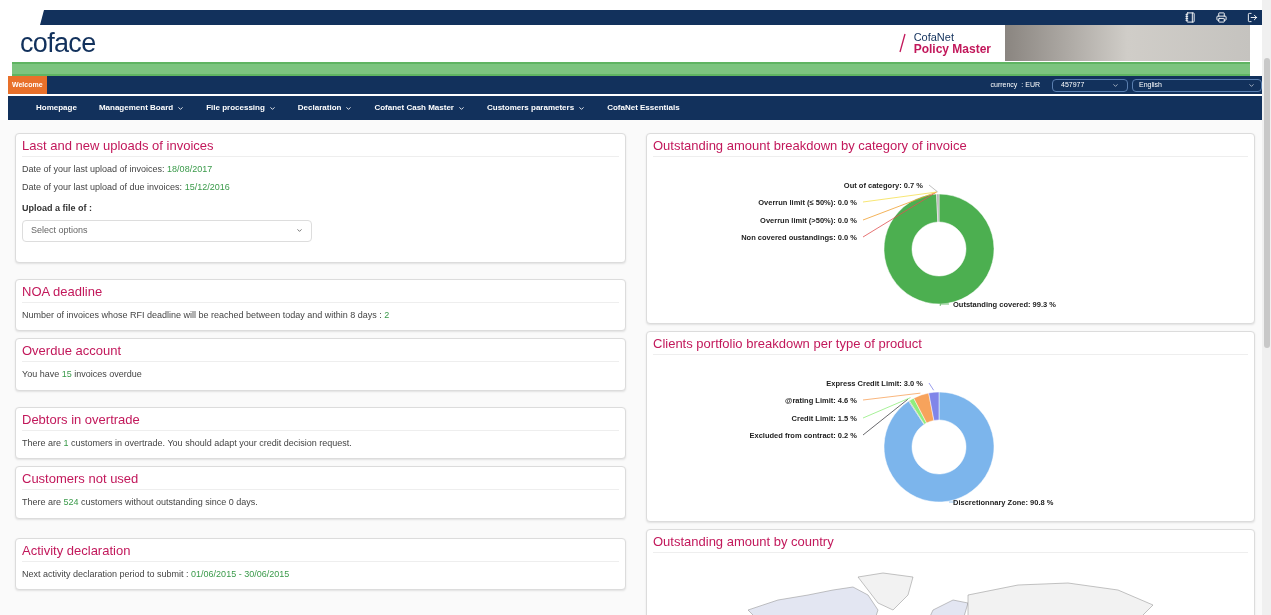 This screenshot has width=1271, height=615. I want to click on card-title: Outstanding amount by country, so click(744, 542).